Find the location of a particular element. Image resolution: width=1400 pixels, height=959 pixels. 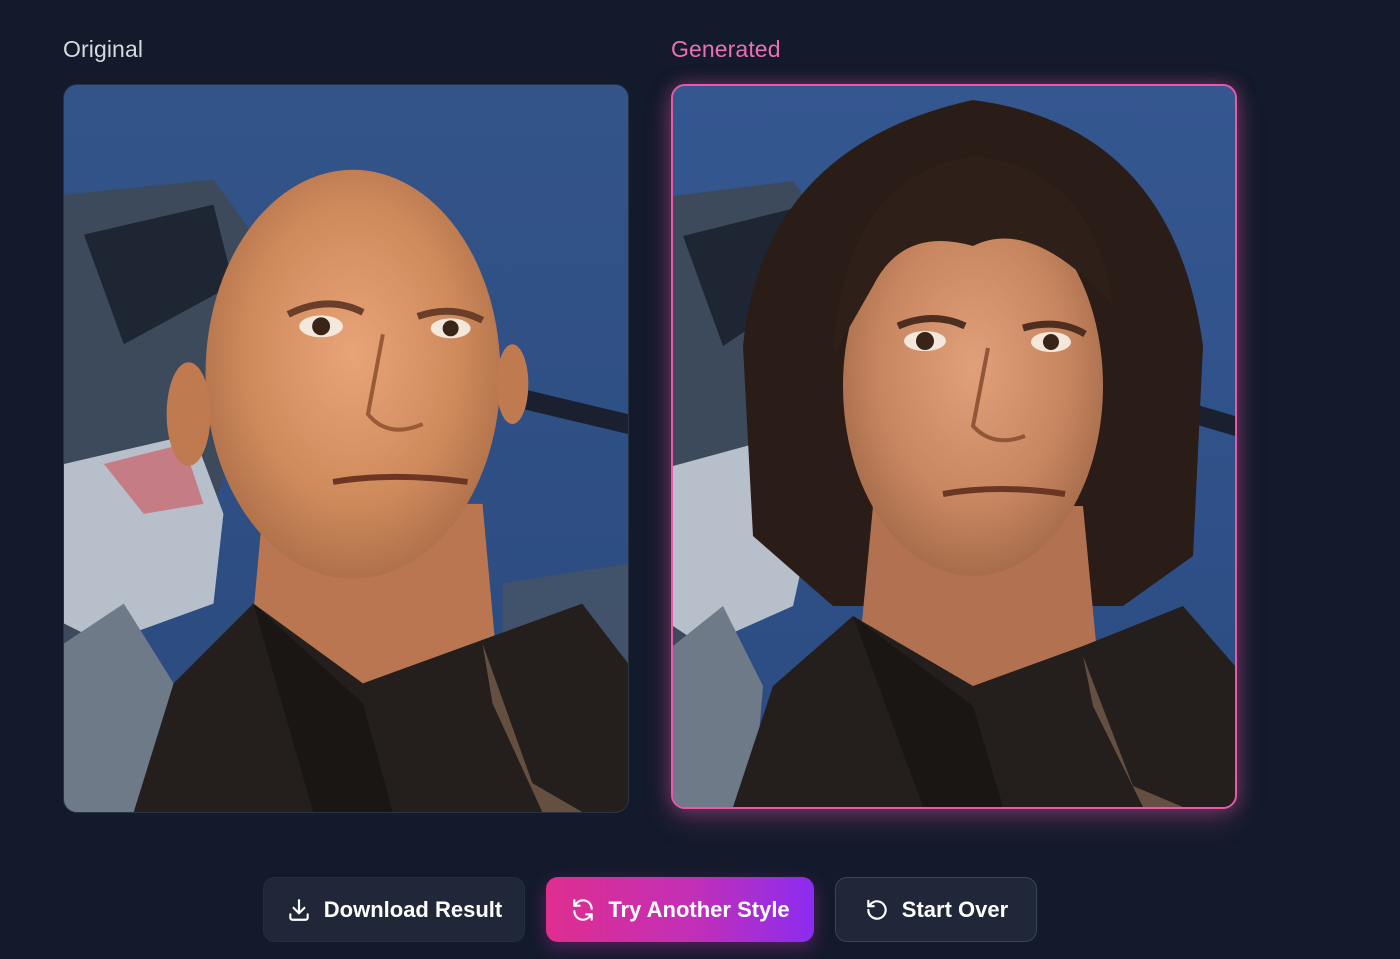

refresh-icon is located at coordinates (583, 909).